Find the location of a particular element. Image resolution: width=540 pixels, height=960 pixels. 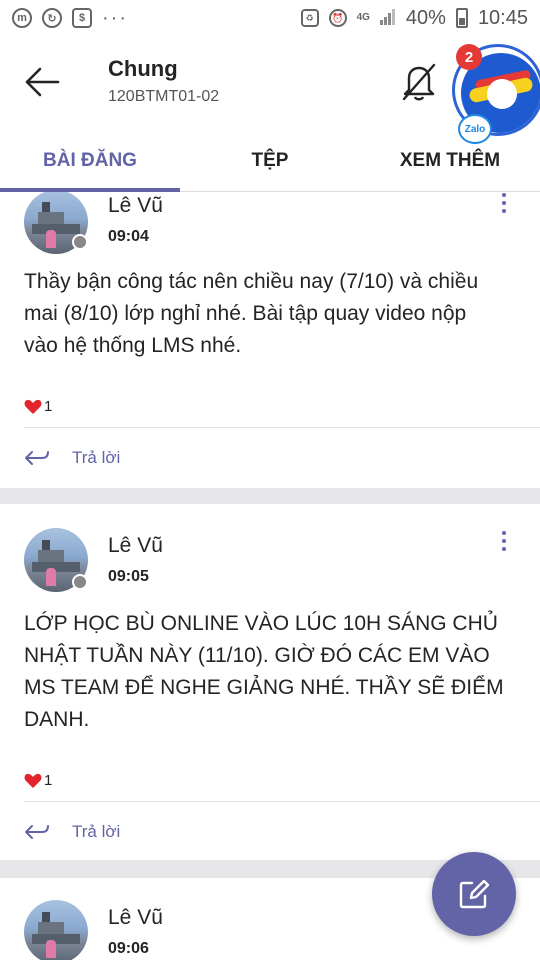

team-name: 120BTMT01-02 is located at coordinates (164, 96).